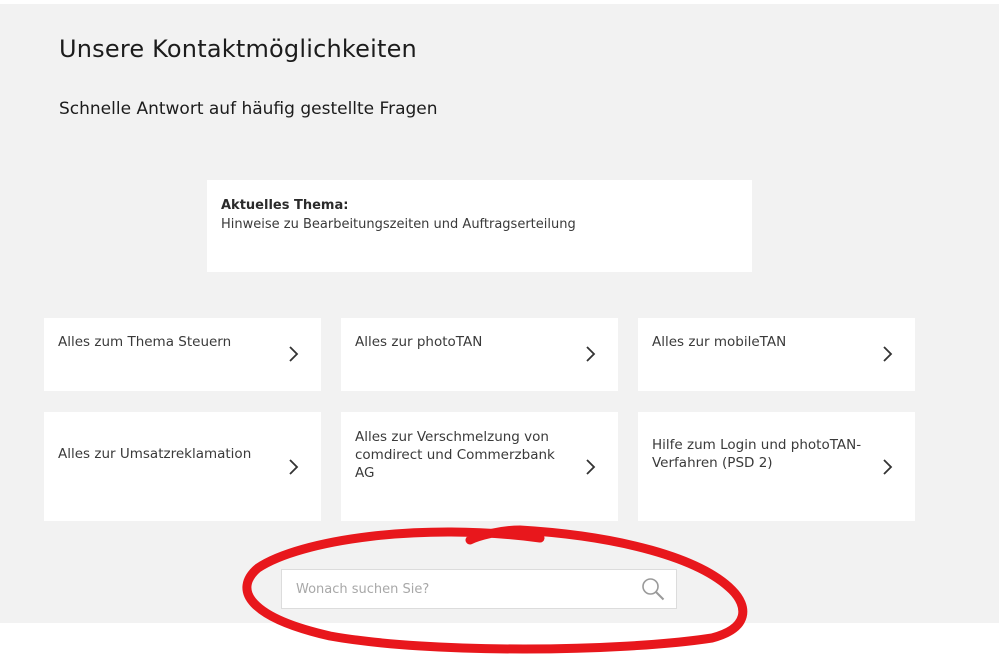  I want to click on faq-tile-label: Alles zur Umsatzreklamation, so click(155, 454).